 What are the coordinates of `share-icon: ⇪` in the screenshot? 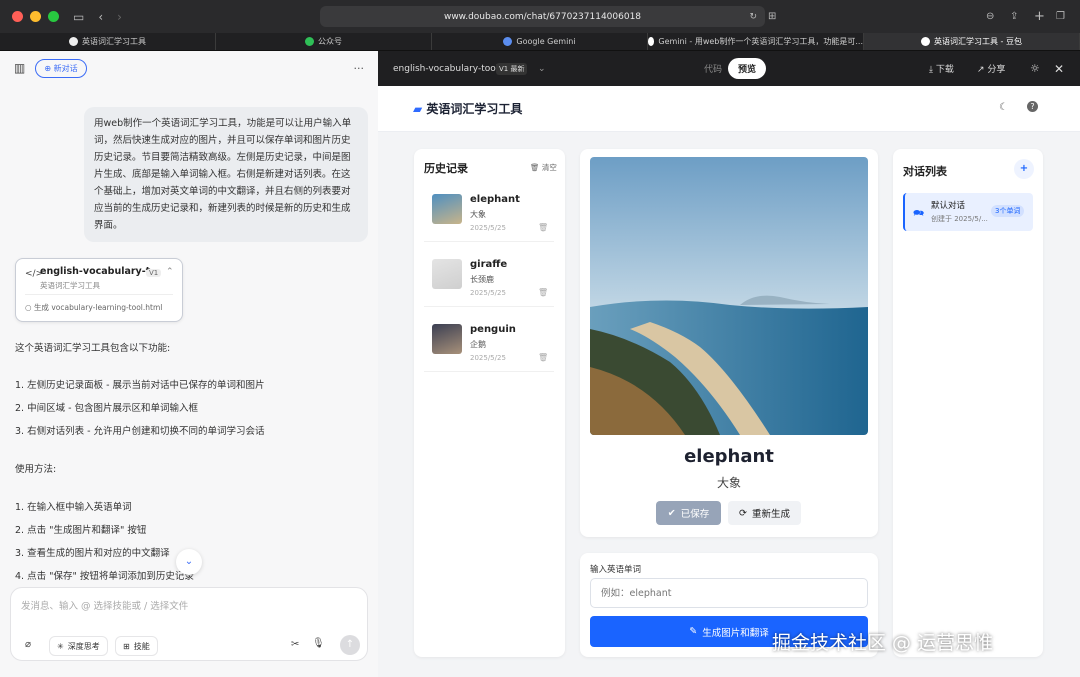 It's located at (1014, 16).